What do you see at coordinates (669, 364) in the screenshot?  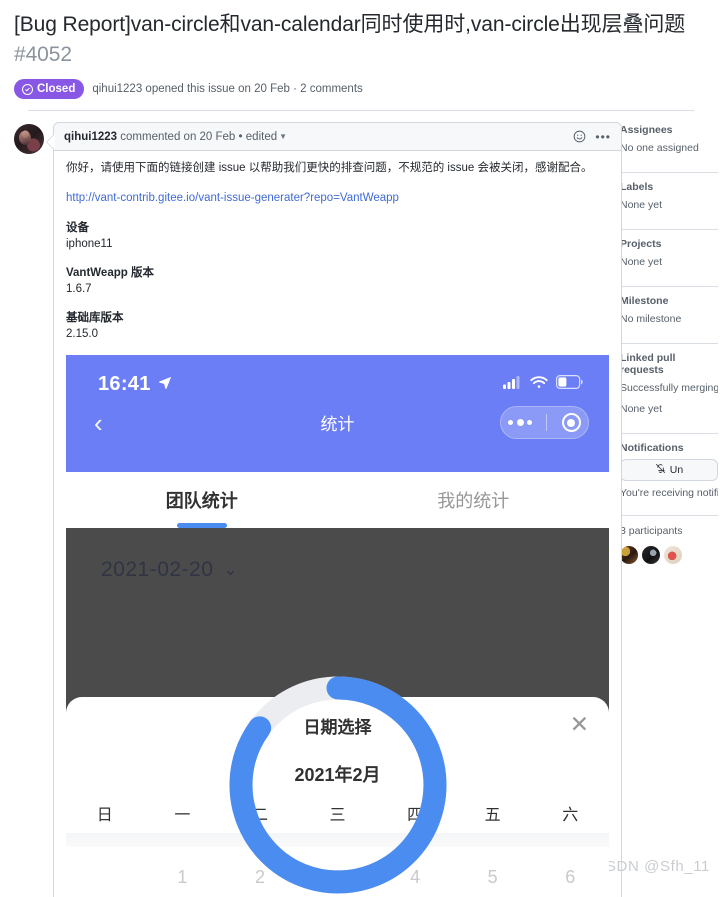 I see `sidebar-linked-pr-title: Linked pull requests` at bounding box center [669, 364].